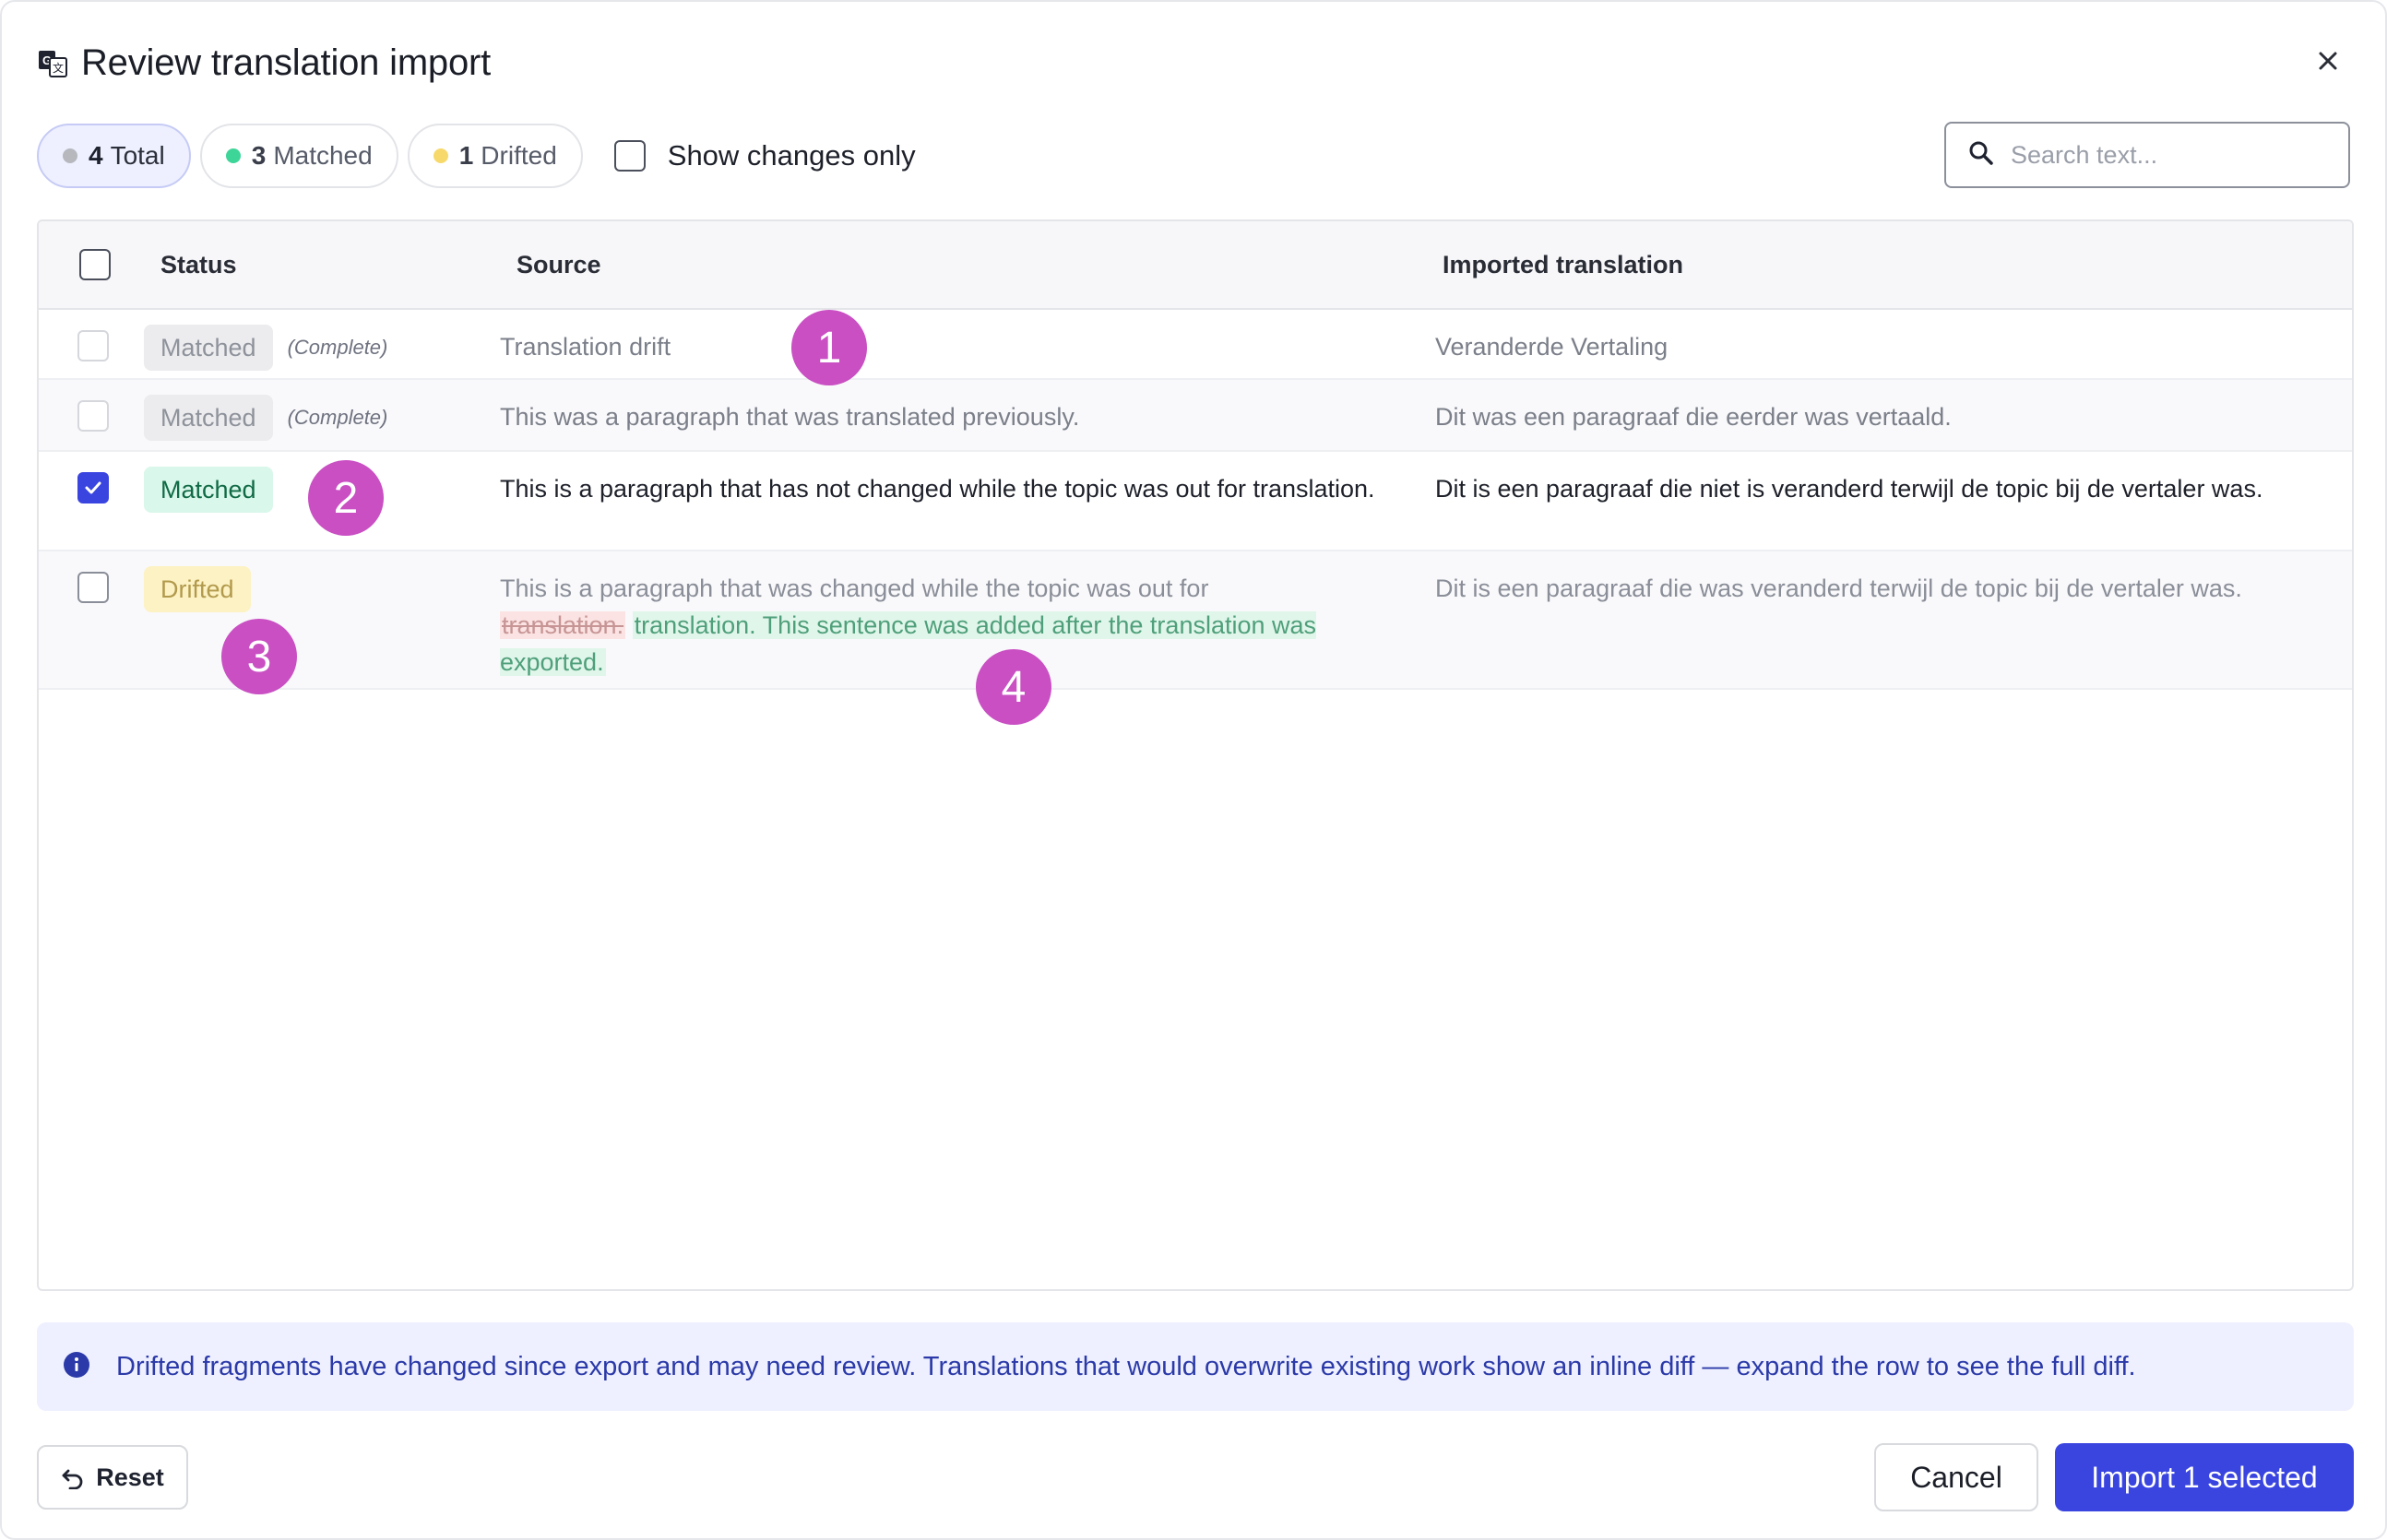  Describe the element at coordinates (1563, 265) in the screenshot. I see `column-header-imported: Imported translation` at that location.